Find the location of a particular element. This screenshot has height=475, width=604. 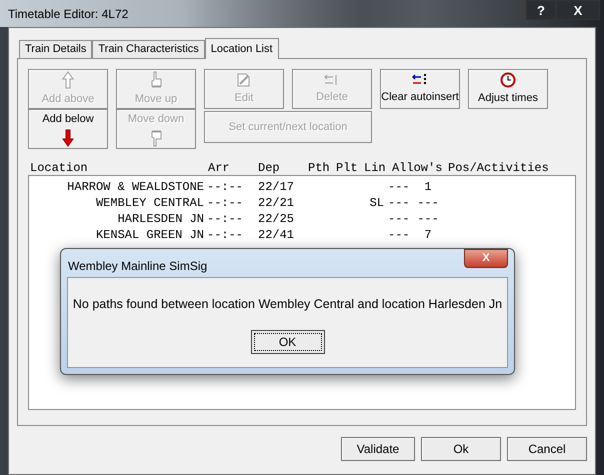

button-label: Edit is located at coordinates (244, 98).